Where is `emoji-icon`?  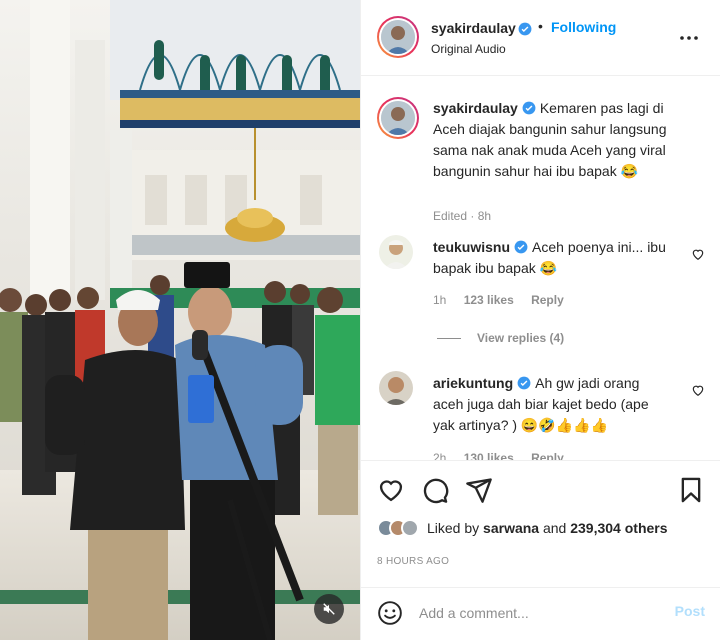 emoji-icon is located at coordinates (390, 613).